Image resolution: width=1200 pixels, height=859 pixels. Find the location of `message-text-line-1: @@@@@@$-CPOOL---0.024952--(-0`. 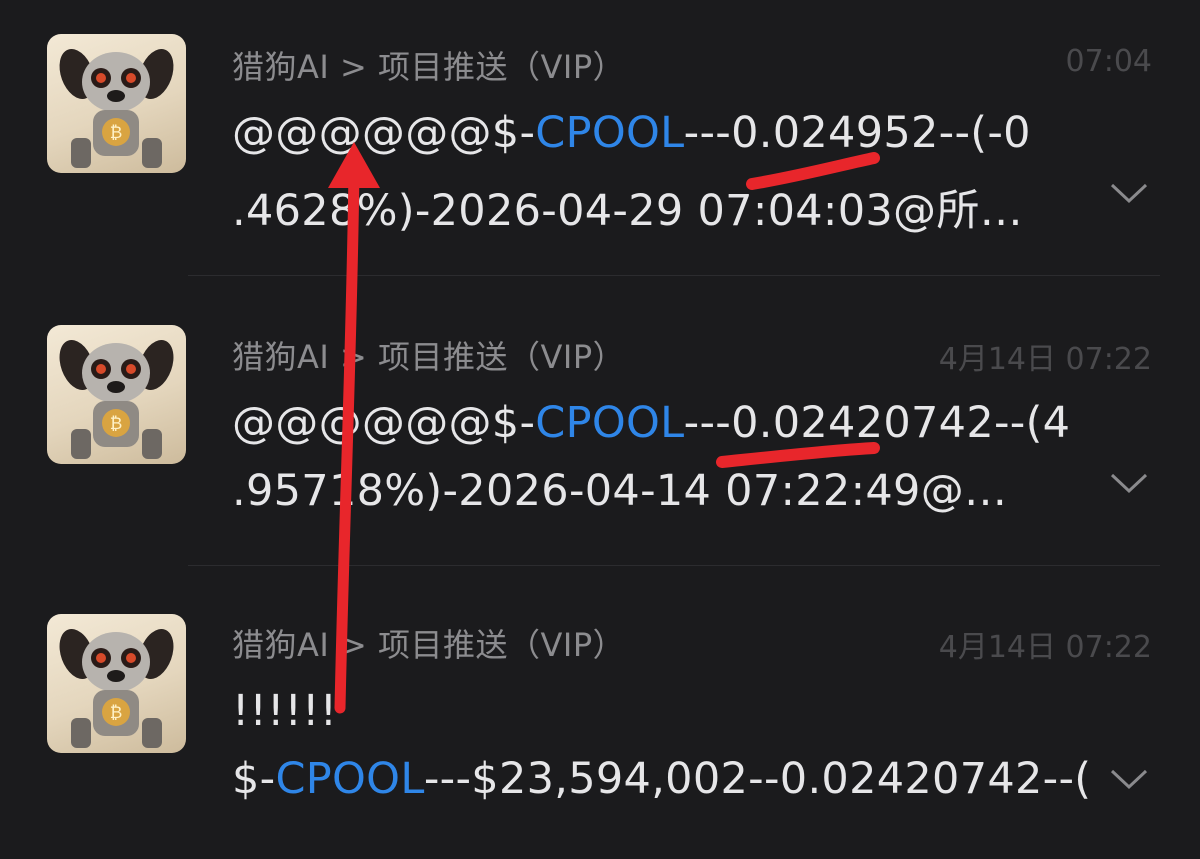

message-text-line-1: @@@@@@$-CPOOL---0.024952--(-0 is located at coordinates (631, 133).